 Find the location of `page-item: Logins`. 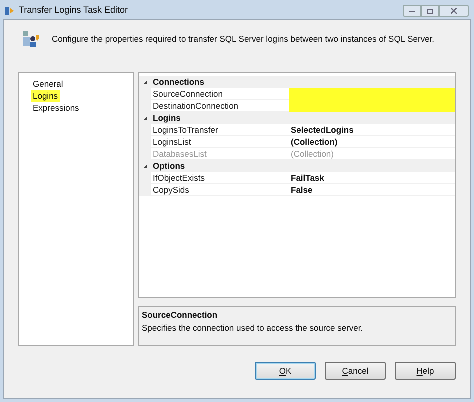

page-item: Logins is located at coordinates (45, 96).